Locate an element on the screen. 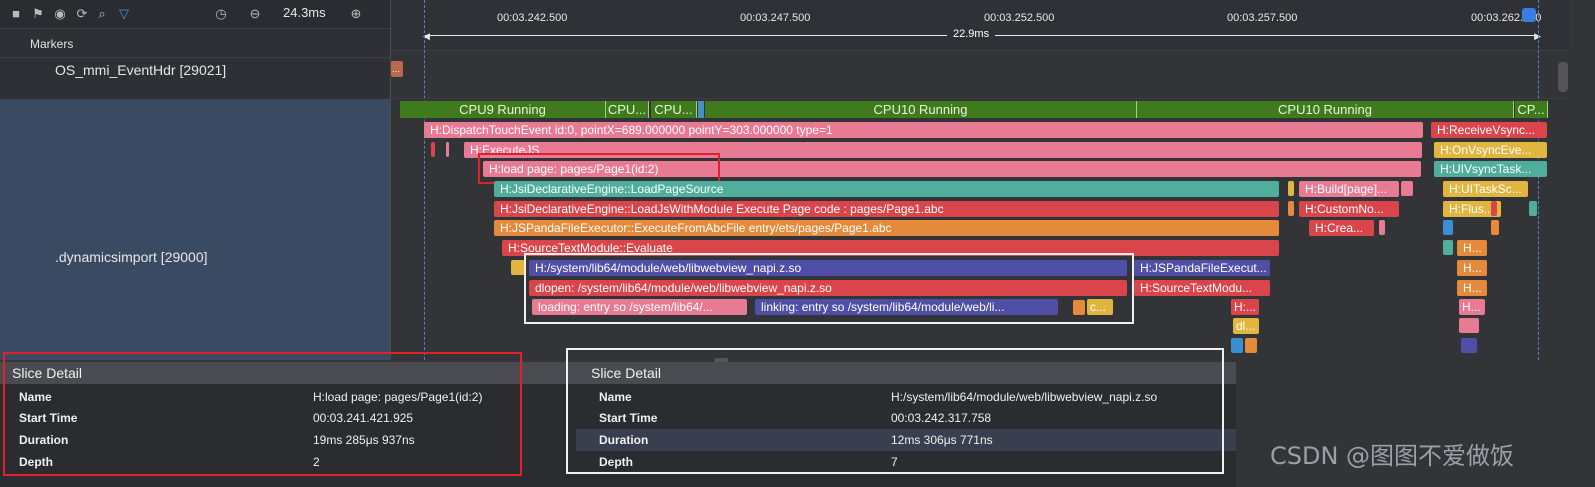 Image resolution: width=1595 pixels, height=487 pixels. square-icon: ■ is located at coordinates (16, 14).